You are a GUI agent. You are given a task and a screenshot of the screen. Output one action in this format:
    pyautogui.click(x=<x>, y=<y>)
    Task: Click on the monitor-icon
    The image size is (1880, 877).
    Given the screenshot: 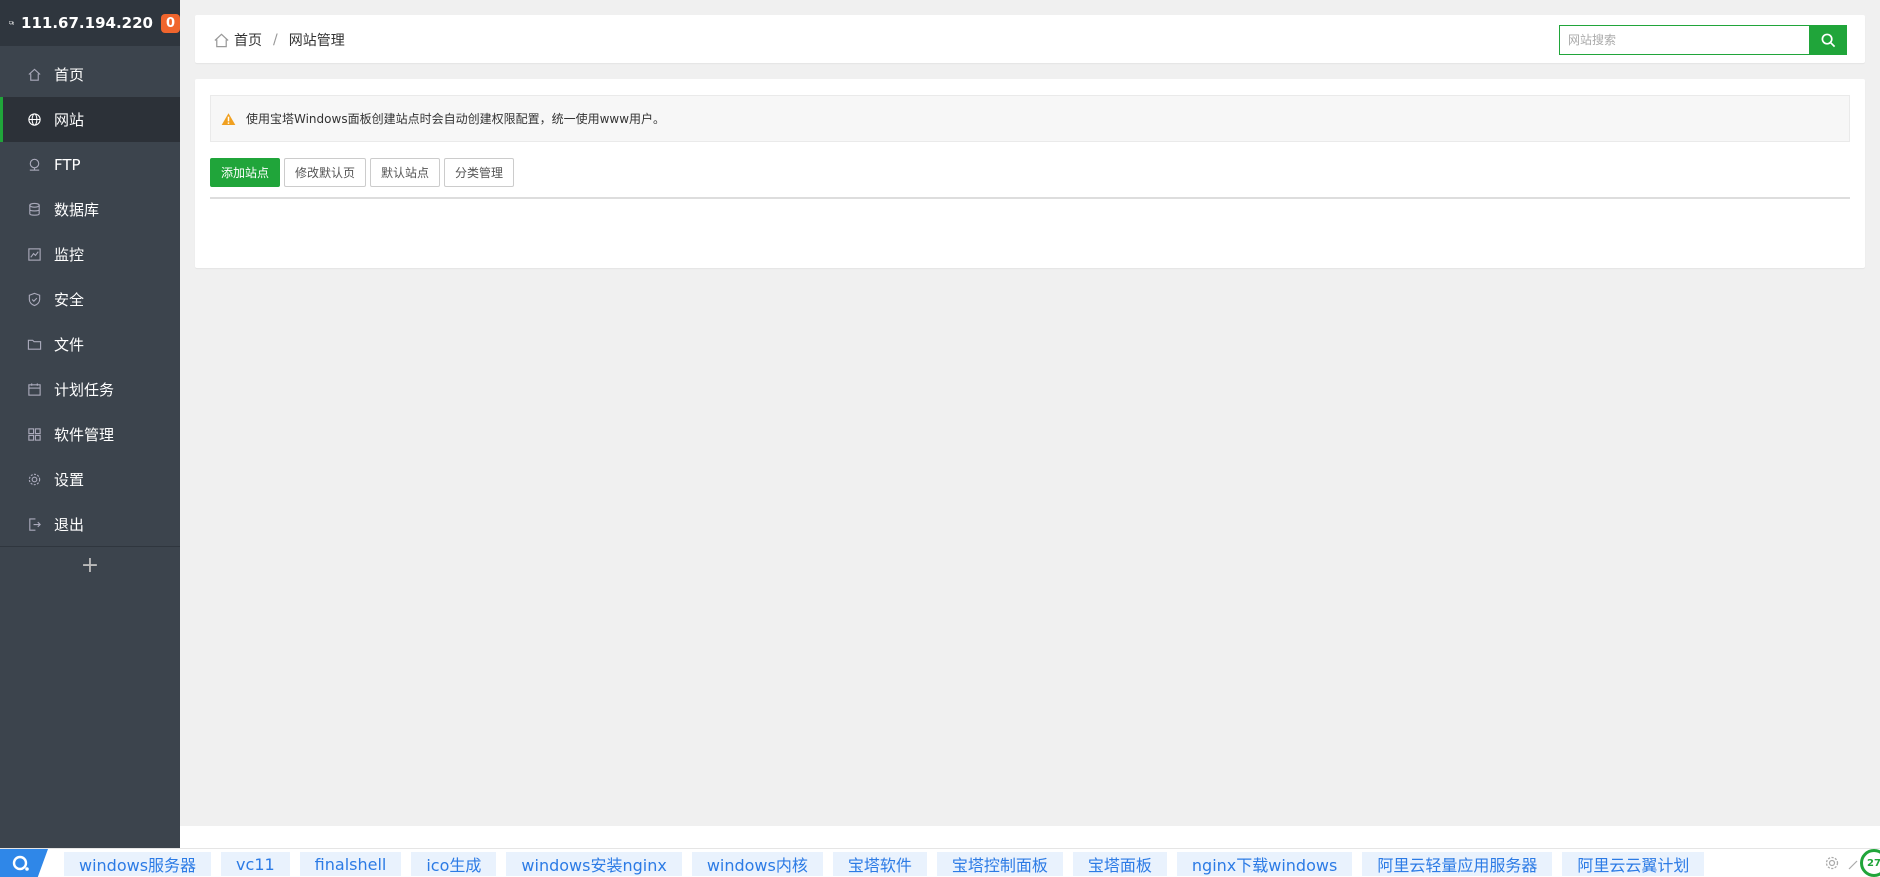 What is the action you would take?
    pyautogui.click(x=12, y=23)
    